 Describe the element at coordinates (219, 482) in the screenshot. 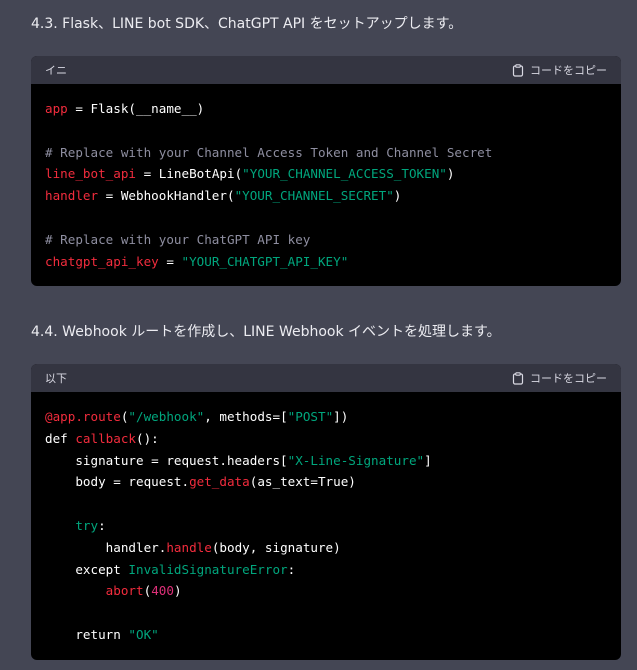

I see `code-token: get_data` at that location.